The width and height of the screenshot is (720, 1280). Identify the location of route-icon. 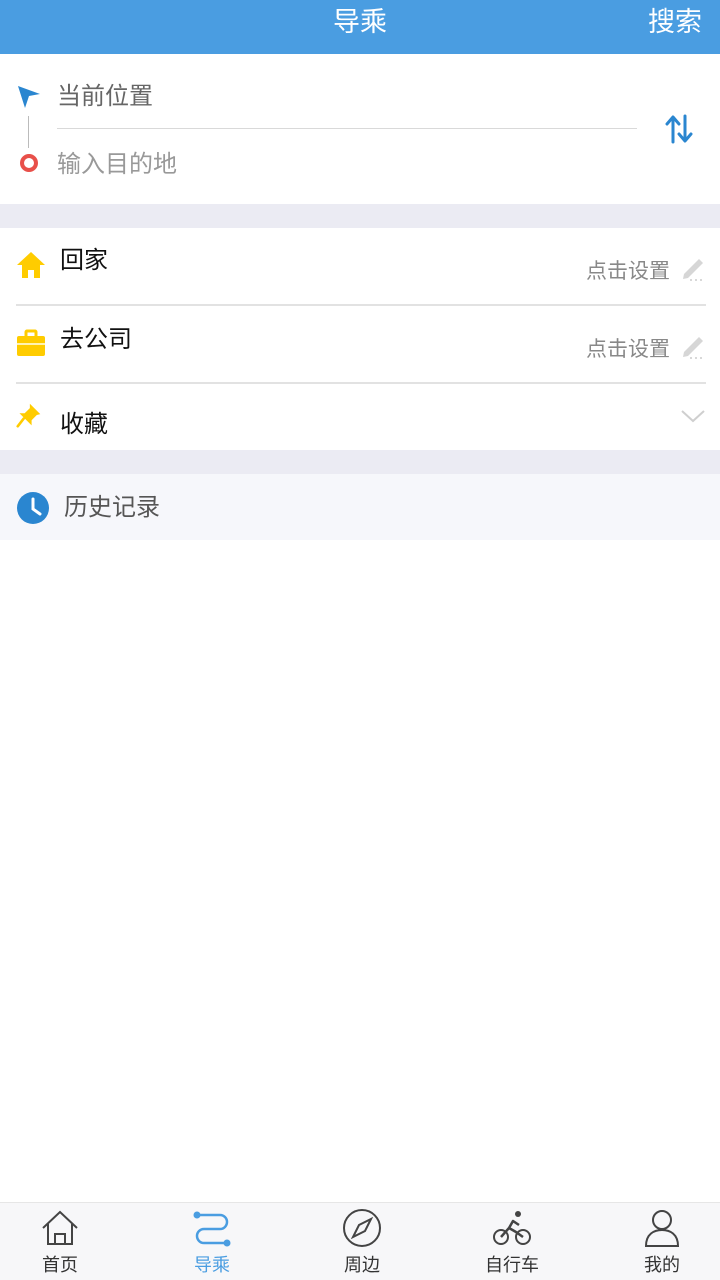
(212, 1229).